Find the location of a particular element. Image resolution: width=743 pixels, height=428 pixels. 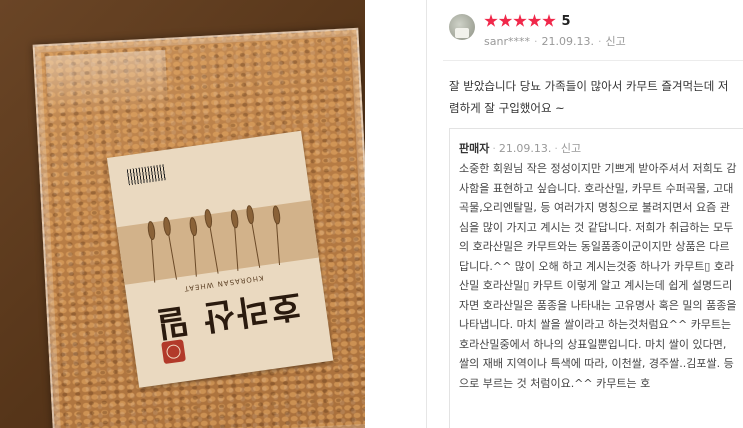

star-rating: 5 is located at coordinates (527, 21).